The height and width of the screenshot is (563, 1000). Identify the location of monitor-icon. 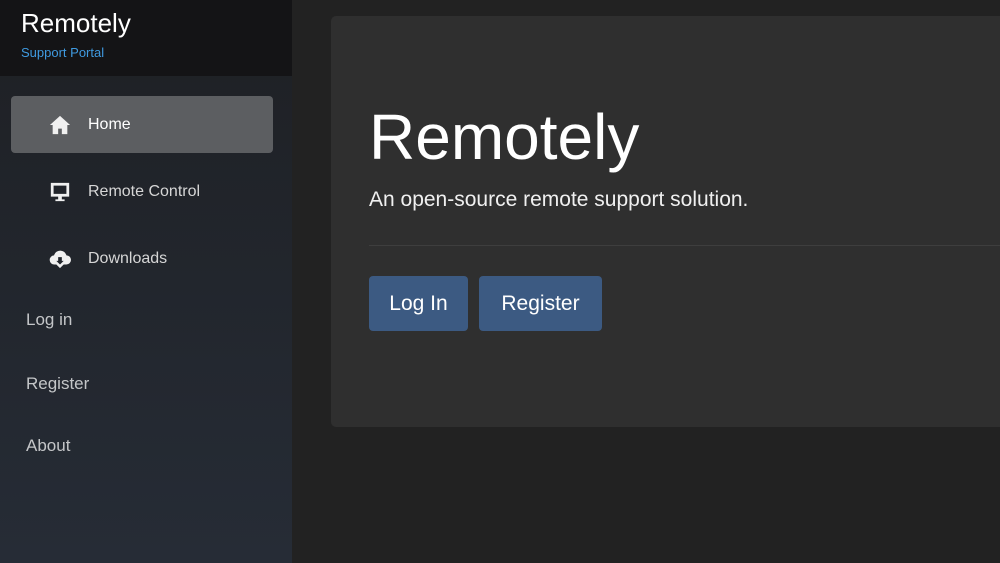
(60, 191).